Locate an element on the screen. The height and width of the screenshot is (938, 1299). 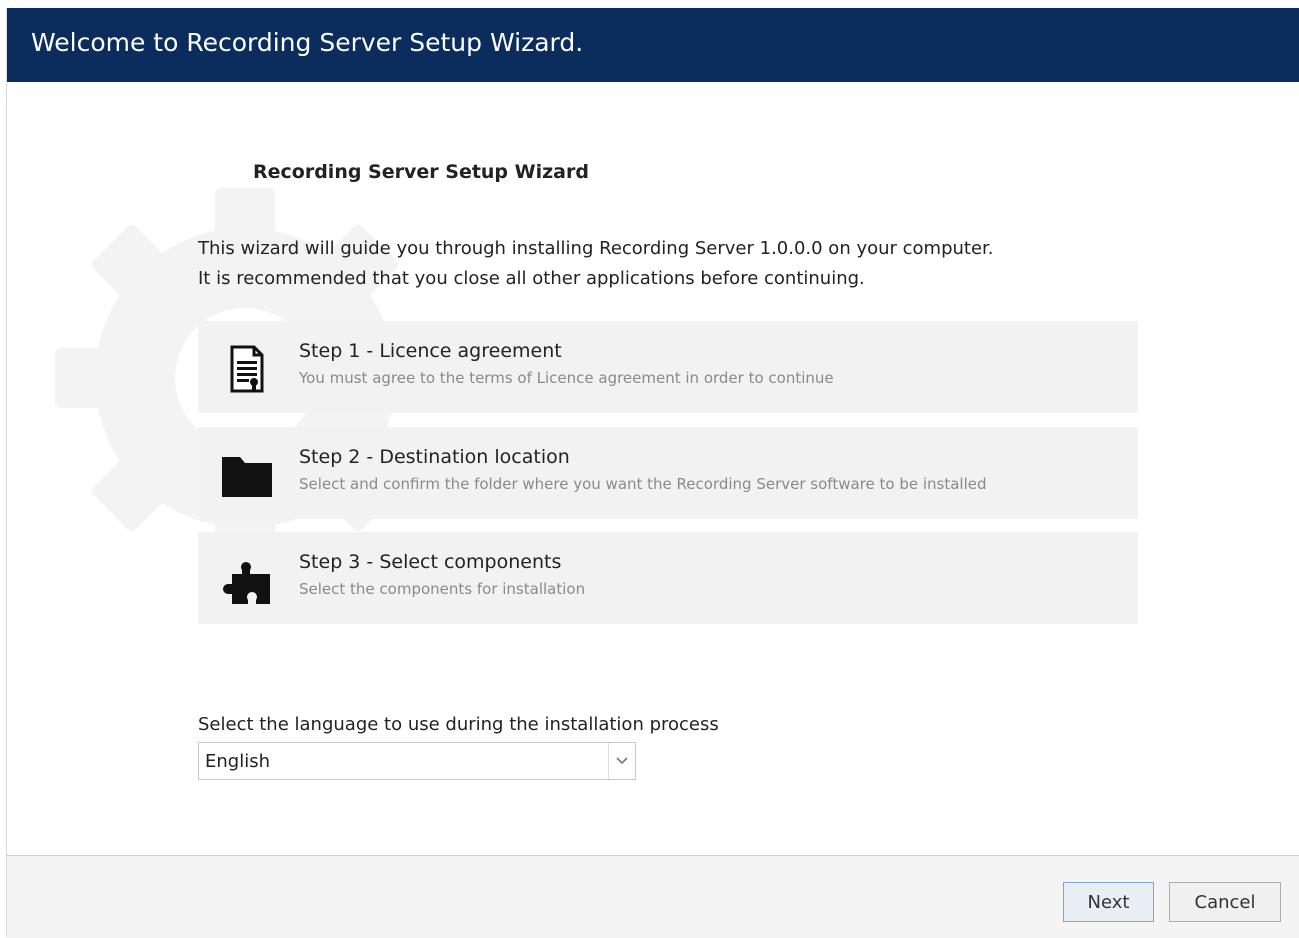
chevron-down-icon is located at coordinates (622, 761).